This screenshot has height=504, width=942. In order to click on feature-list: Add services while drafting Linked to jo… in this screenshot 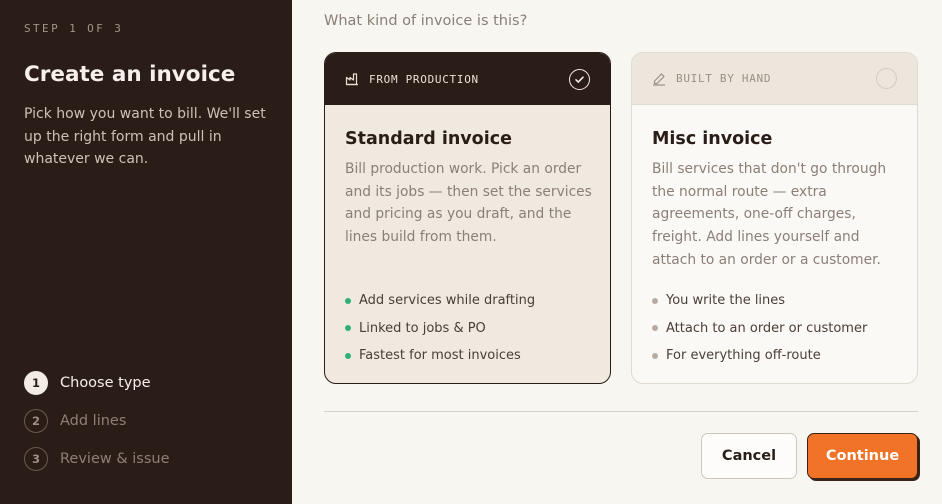, I will do `click(440, 328)`.